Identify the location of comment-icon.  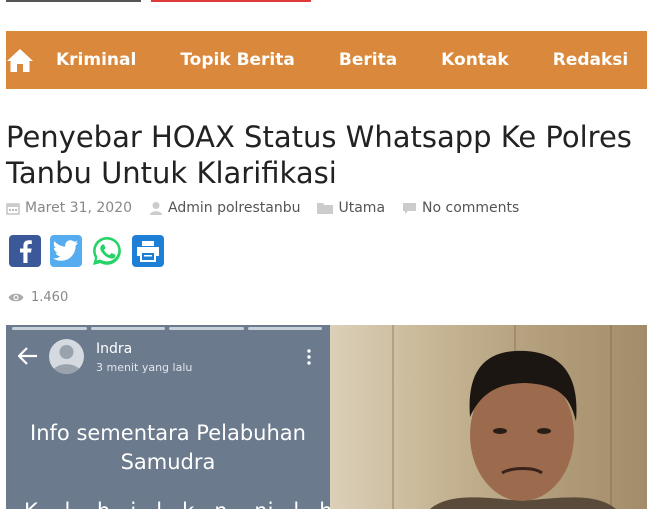
(410, 208).